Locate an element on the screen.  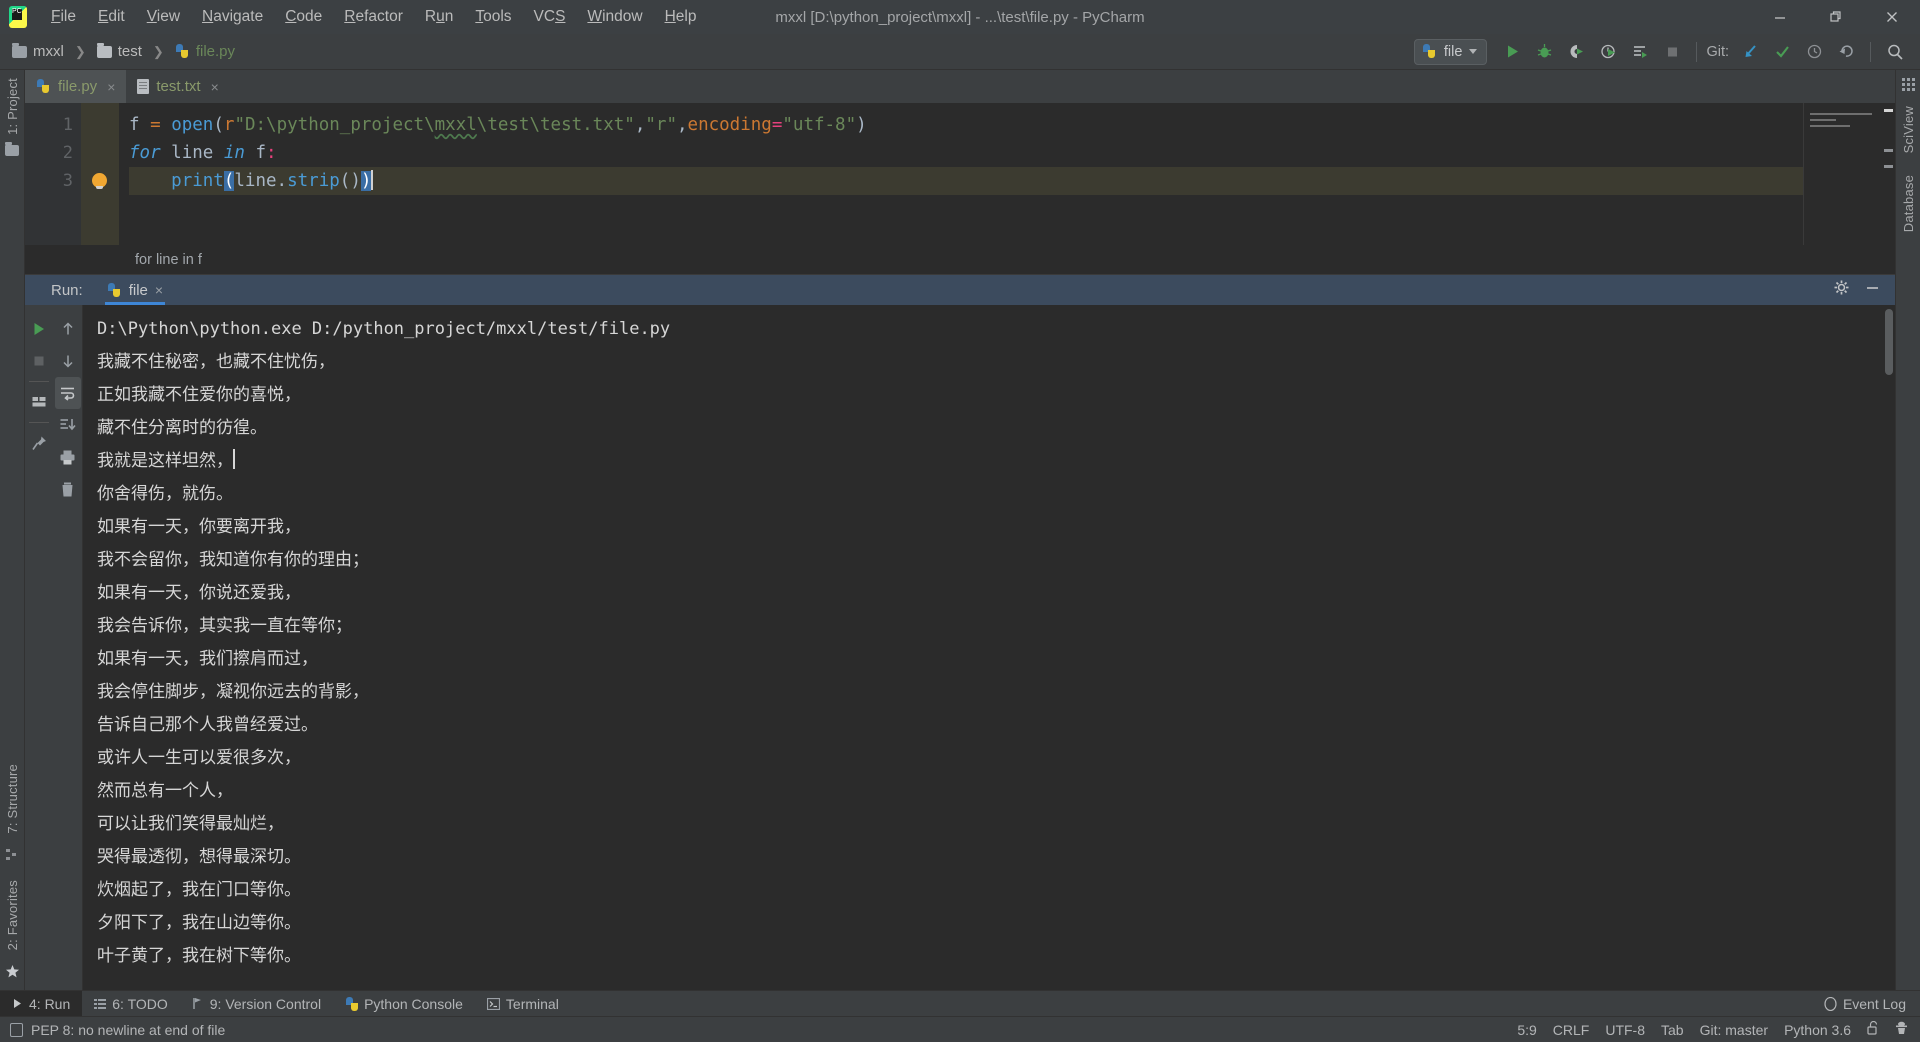
print-button is located at coordinates (68, 457).